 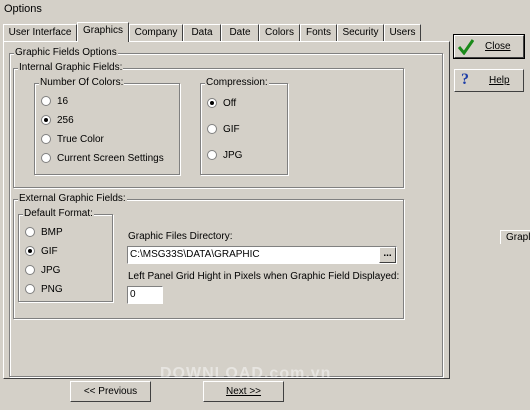 I want to click on color-true-color-radio: True Color, so click(x=72, y=140).